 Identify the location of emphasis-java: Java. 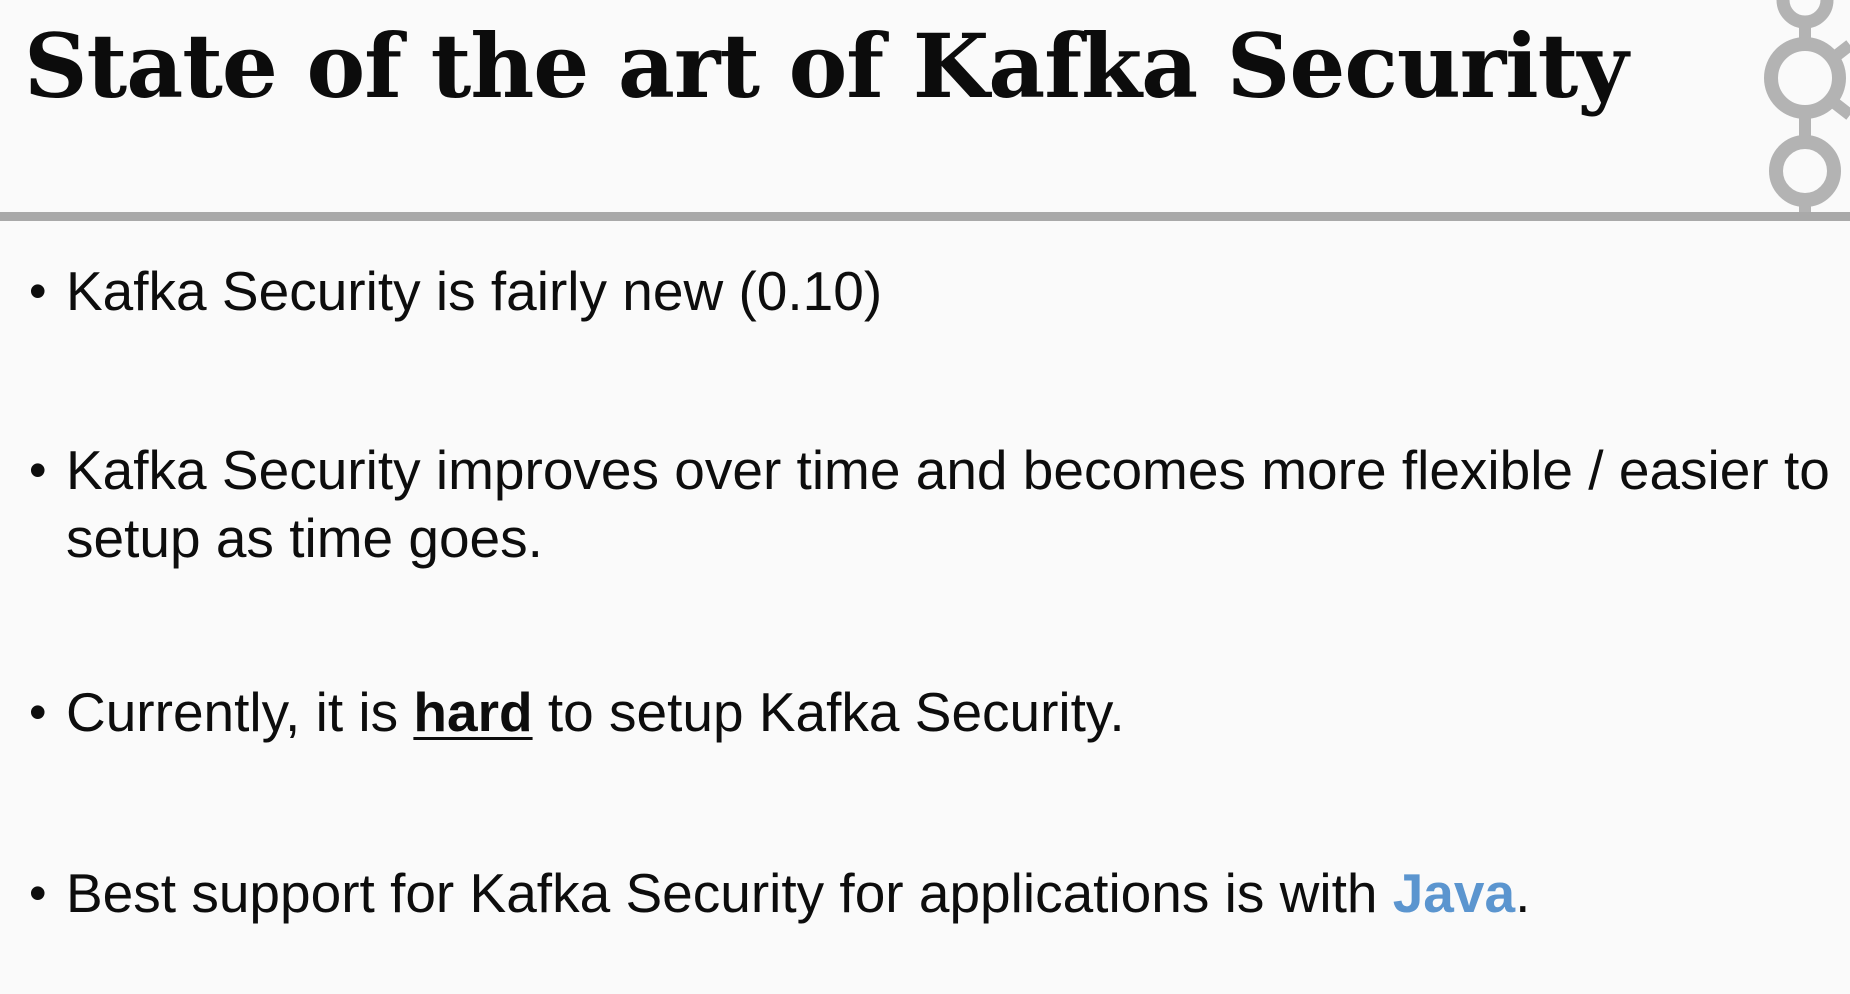
(1454, 893).